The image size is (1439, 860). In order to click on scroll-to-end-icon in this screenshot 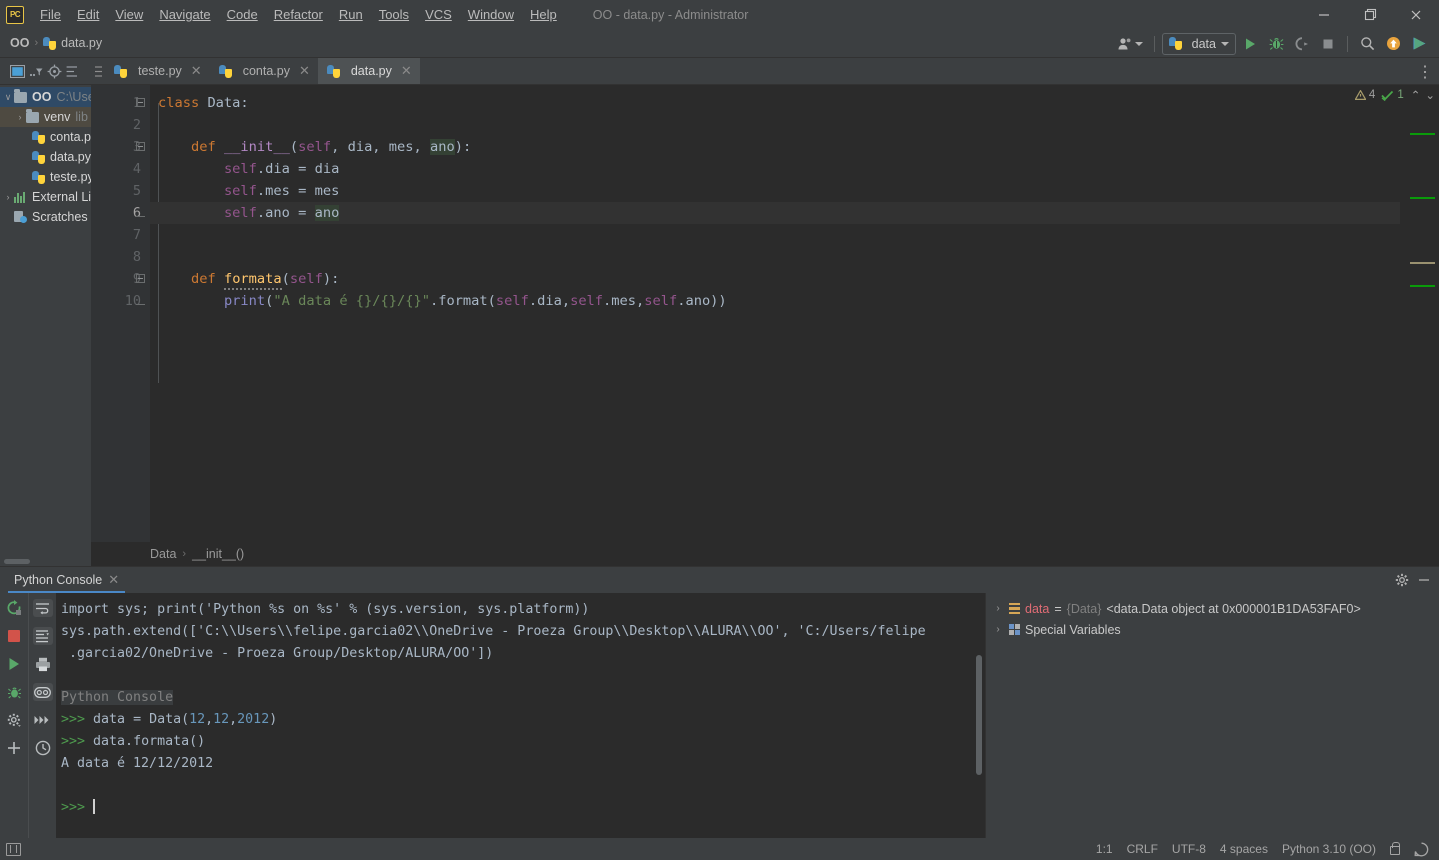, I will do `click(42, 636)`.